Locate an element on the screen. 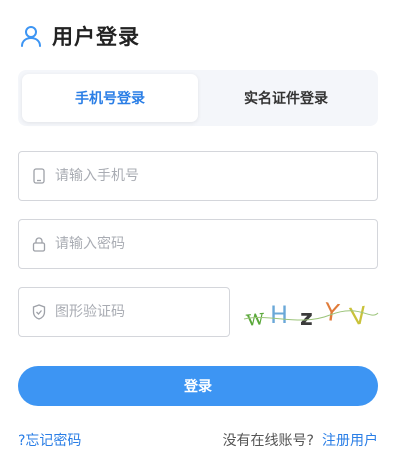  tab-id-login: 实名证件登录 is located at coordinates (286, 98).